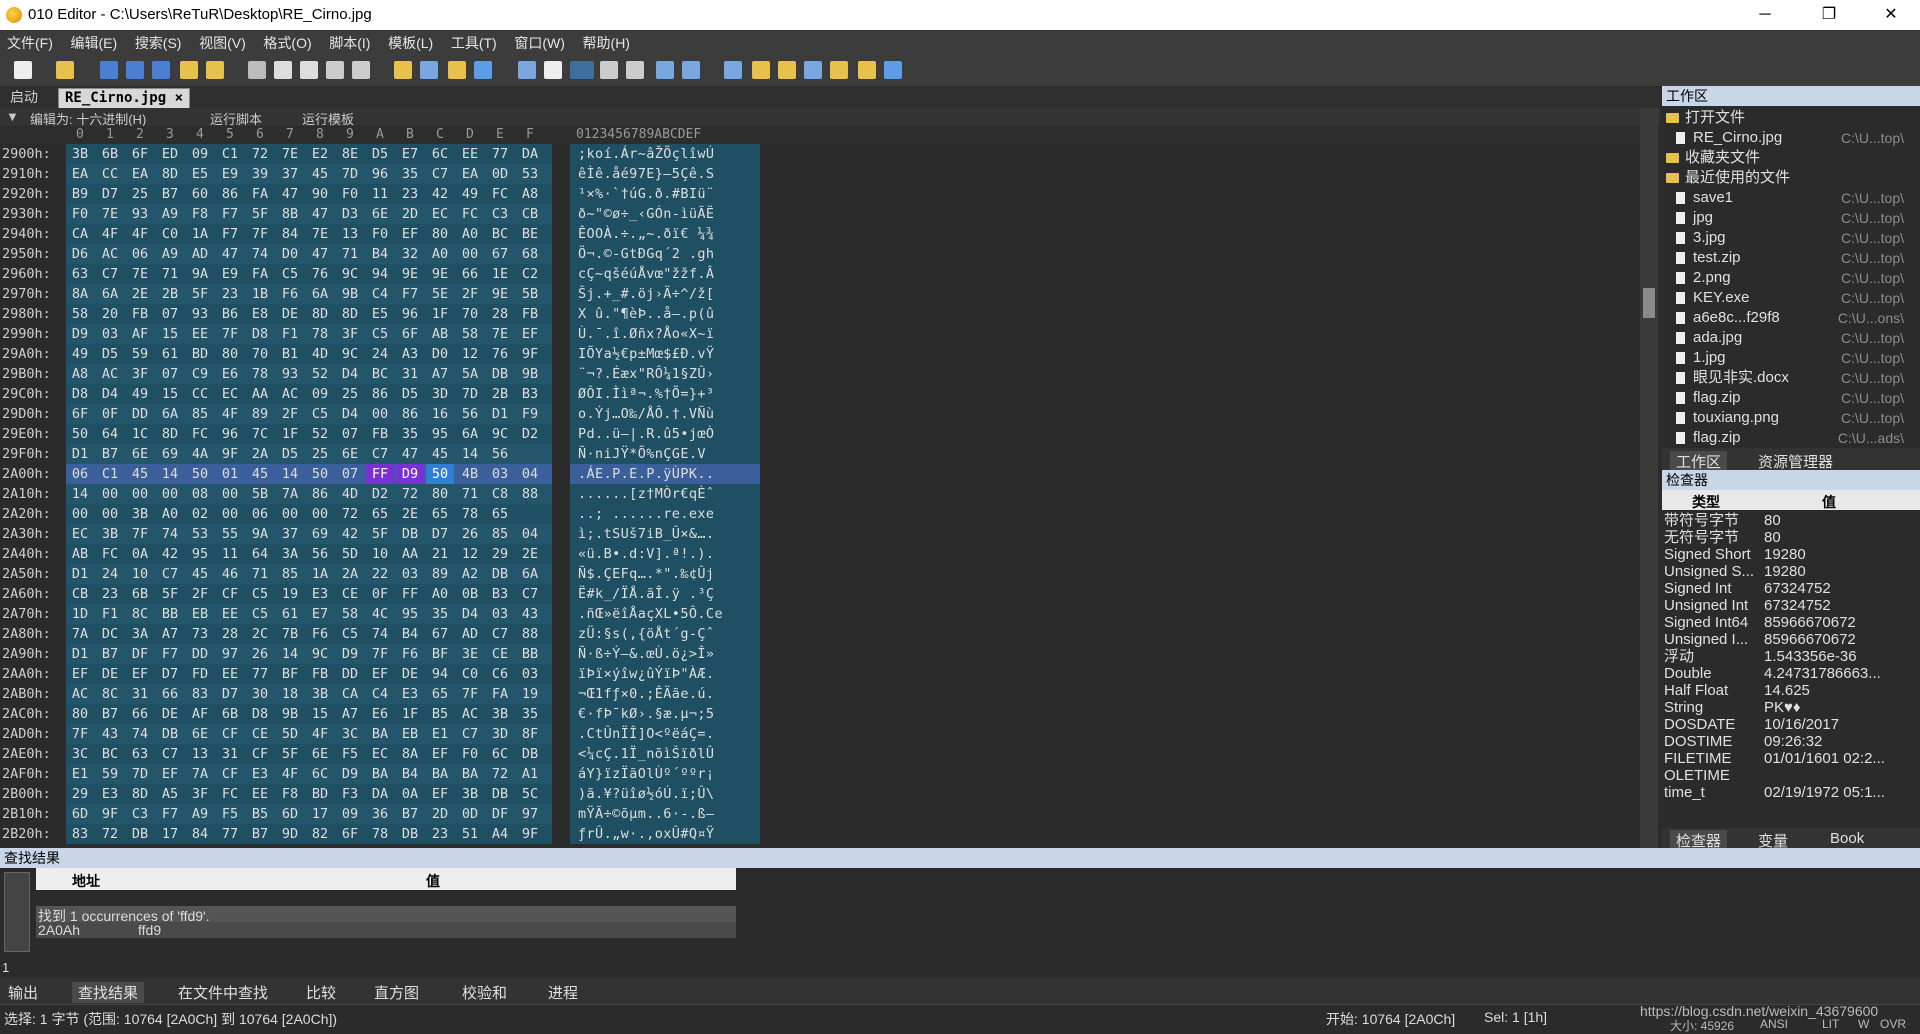 The width and height of the screenshot is (1920, 1034). What do you see at coordinates (200, 434) in the screenshot?
I see `hex-byte: FC` at bounding box center [200, 434].